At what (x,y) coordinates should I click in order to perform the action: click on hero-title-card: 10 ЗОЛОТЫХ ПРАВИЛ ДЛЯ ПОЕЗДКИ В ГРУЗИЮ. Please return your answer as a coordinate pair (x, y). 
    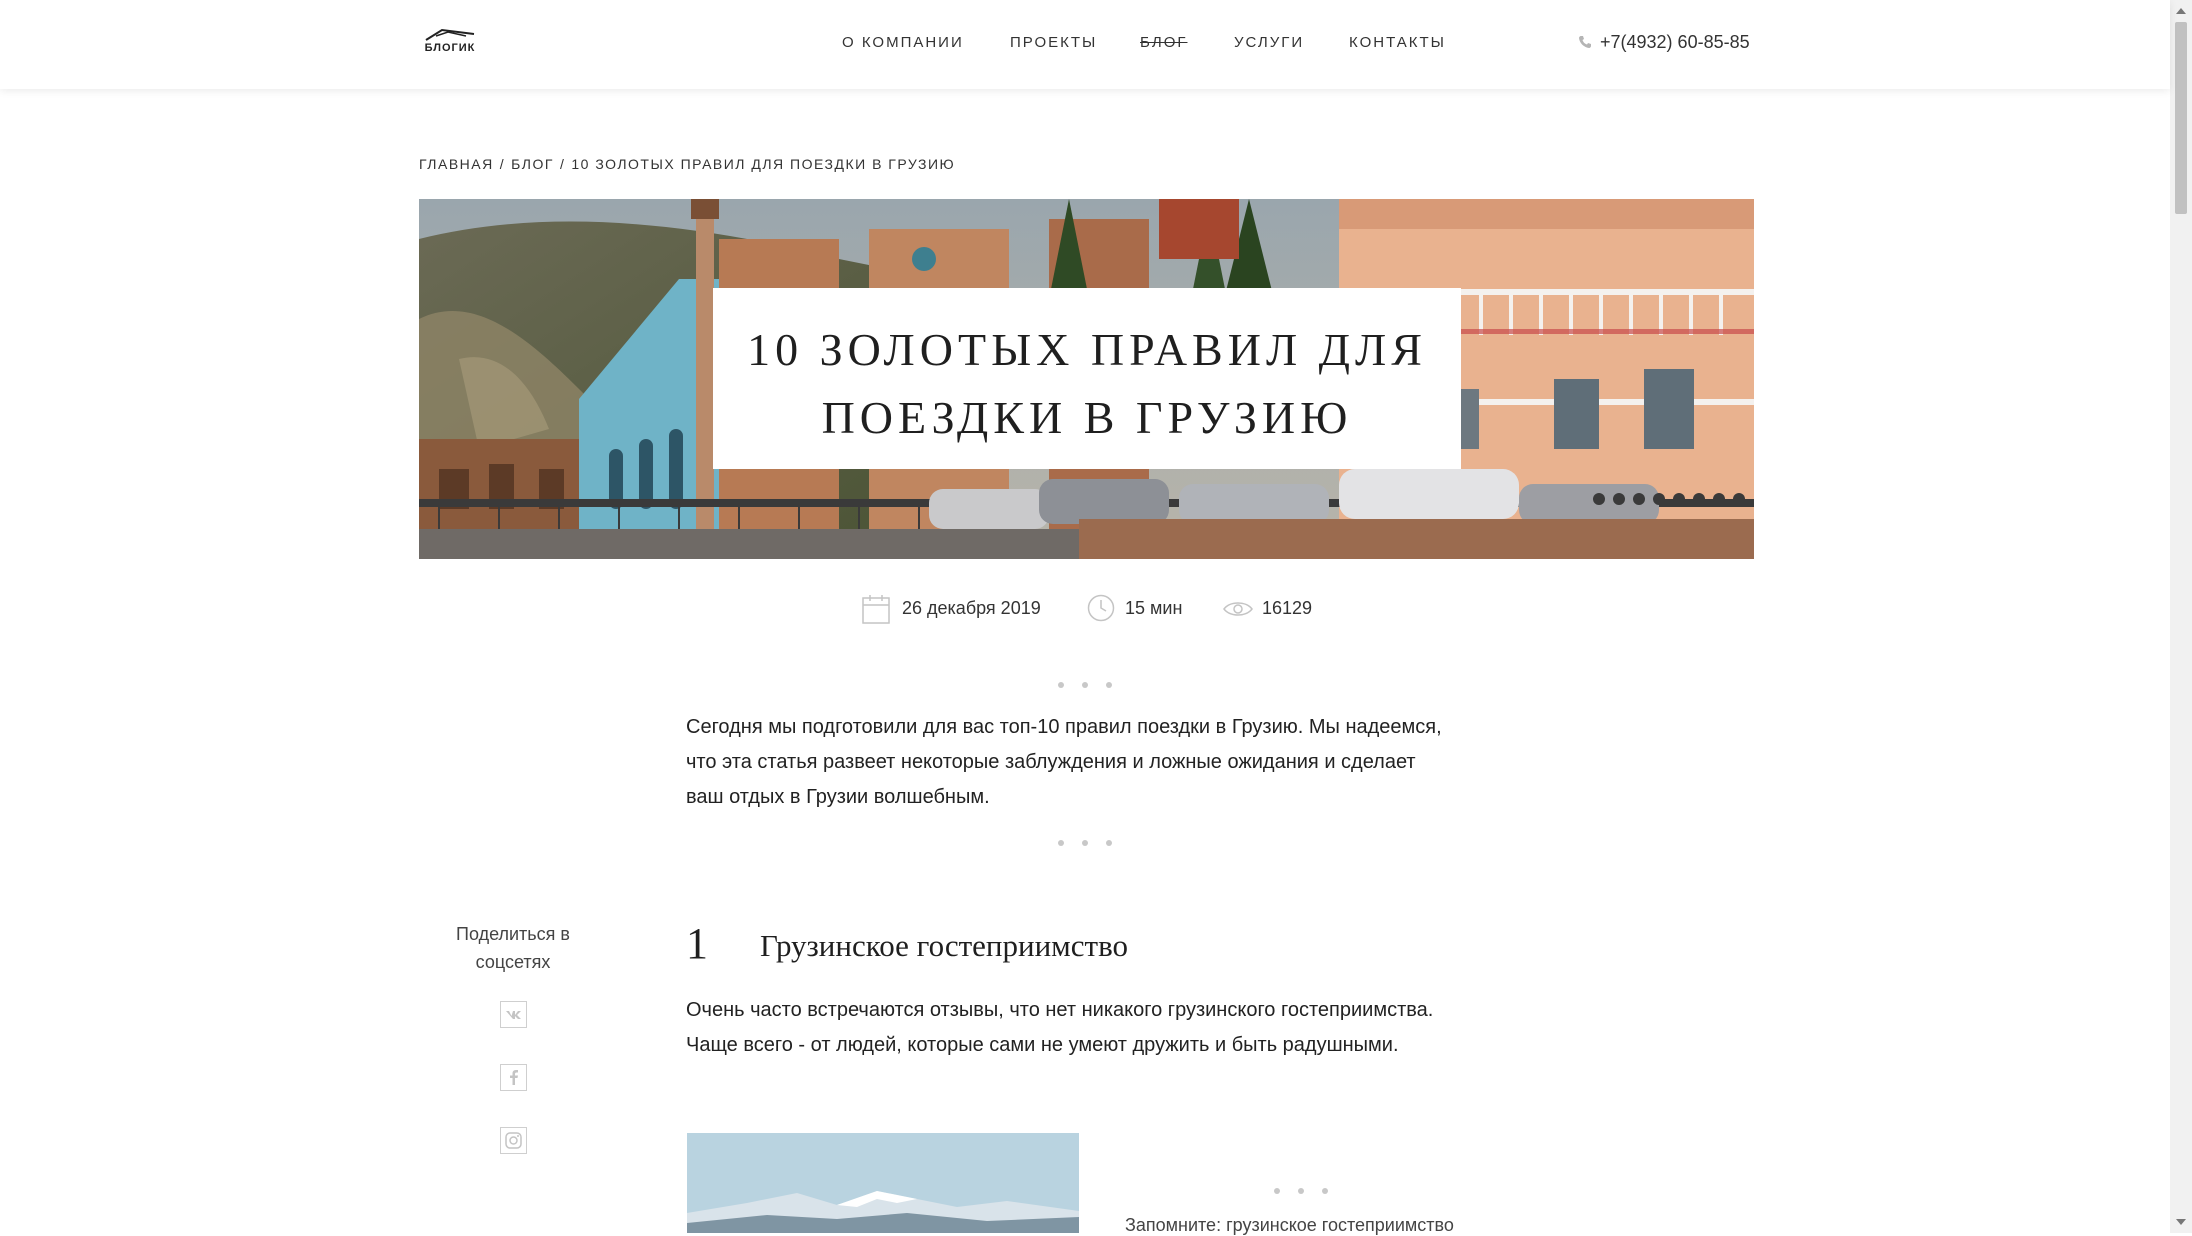
    Looking at the image, I should click on (1087, 378).